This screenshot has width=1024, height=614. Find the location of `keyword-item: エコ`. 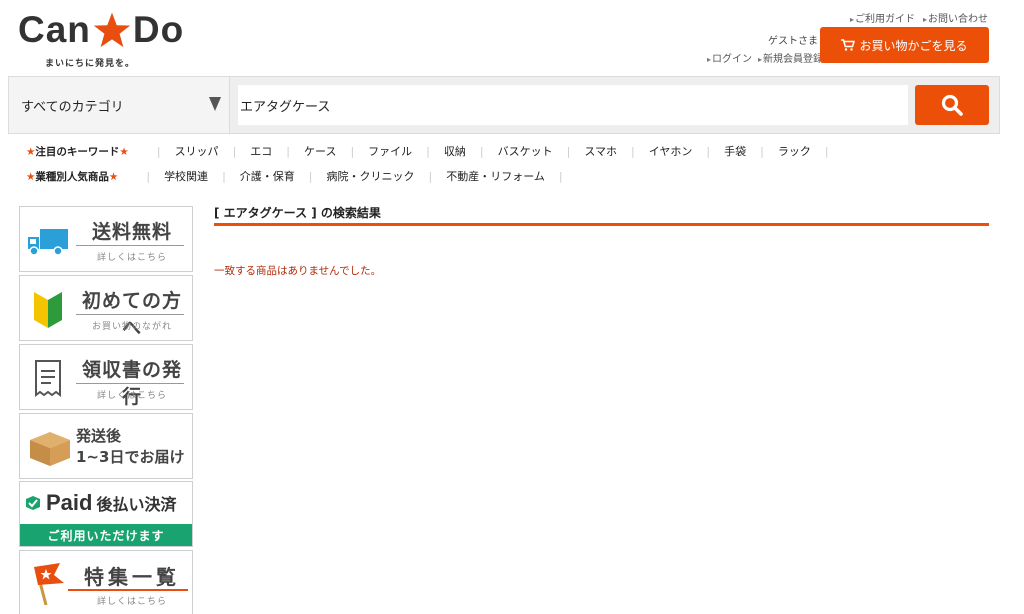

keyword-item: エコ is located at coordinates (261, 151).